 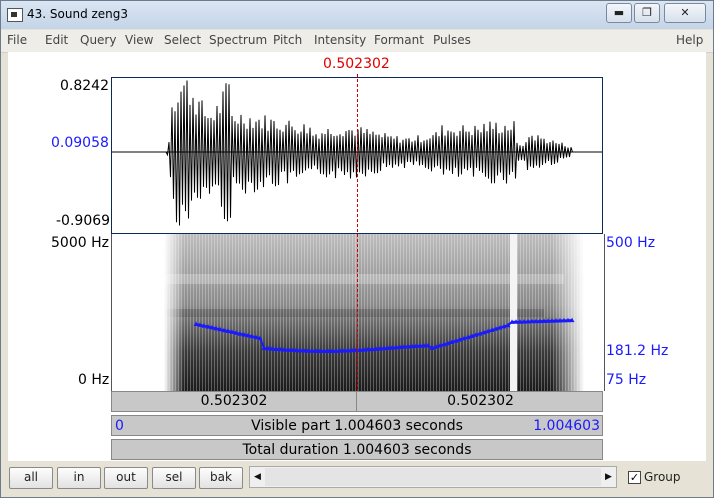 I want to click on close-button: ✕, so click(x=685, y=13).